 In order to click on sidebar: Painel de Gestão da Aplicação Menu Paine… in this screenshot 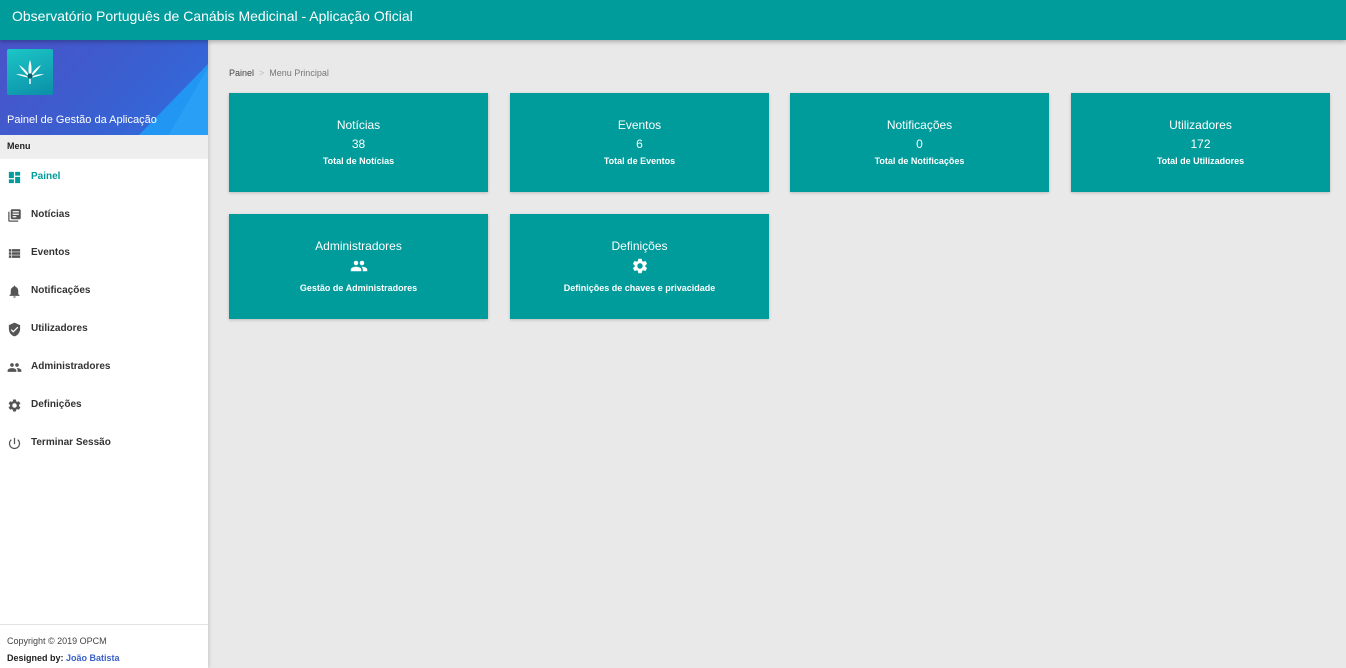, I will do `click(104, 354)`.